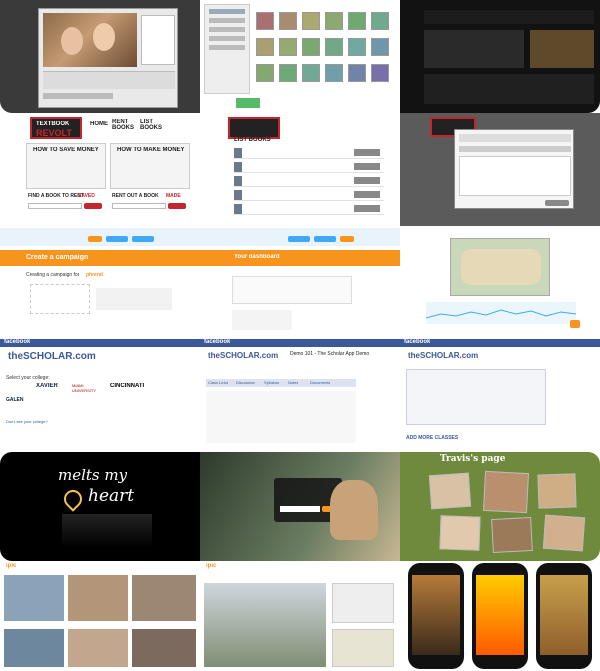  Describe the element at coordinates (47, 386) in the screenshot. I see `college-xavier: XAVIER` at that location.